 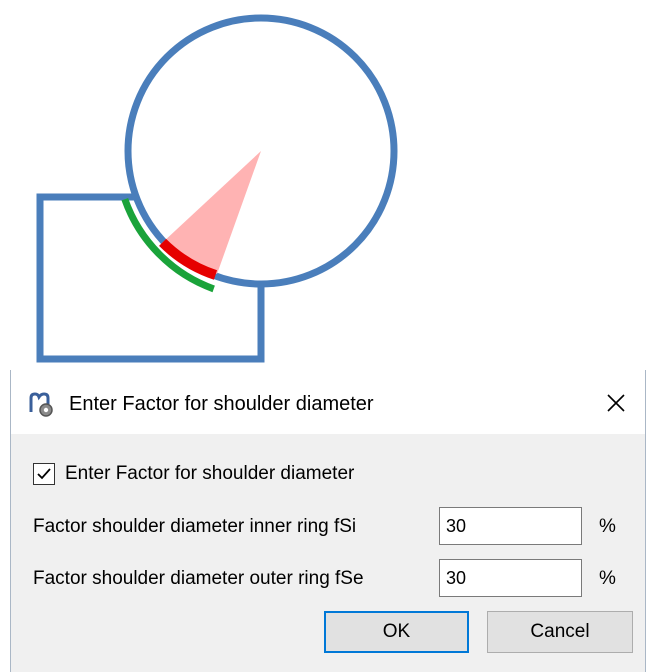 What do you see at coordinates (510, 578) in the screenshot?
I see `outer-ring-factor-input` at bounding box center [510, 578].